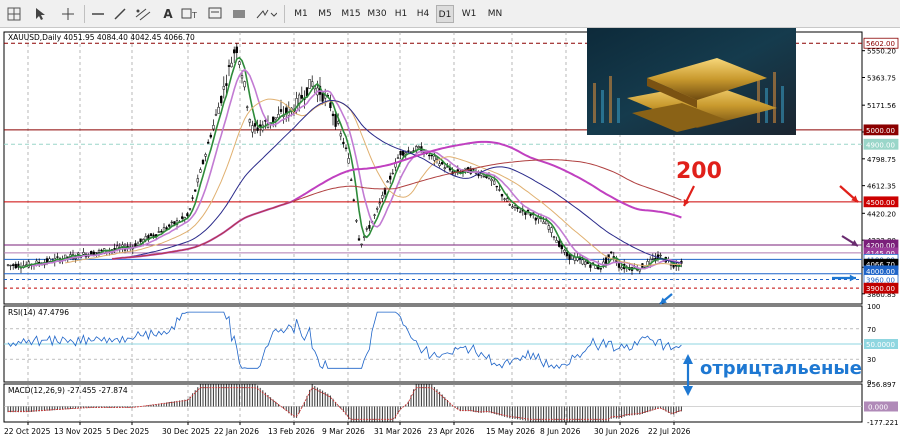  What do you see at coordinates (68, 390) in the screenshot?
I see `macd-label: MACD(12,26,9) -27.455 -27.874` at bounding box center [68, 390].